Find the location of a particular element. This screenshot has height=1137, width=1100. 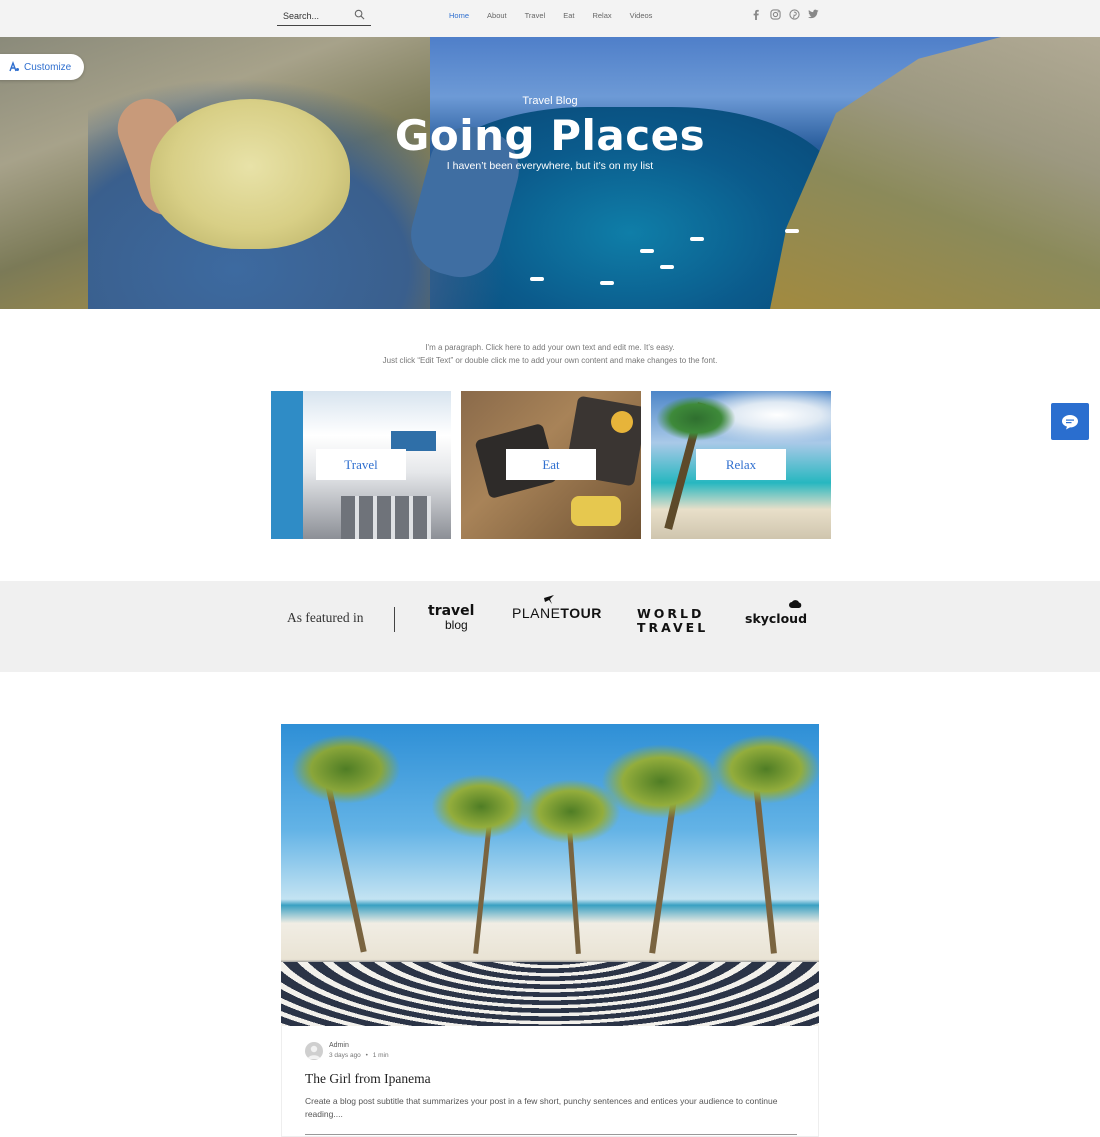

post-cover-image is located at coordinates (550, 875).